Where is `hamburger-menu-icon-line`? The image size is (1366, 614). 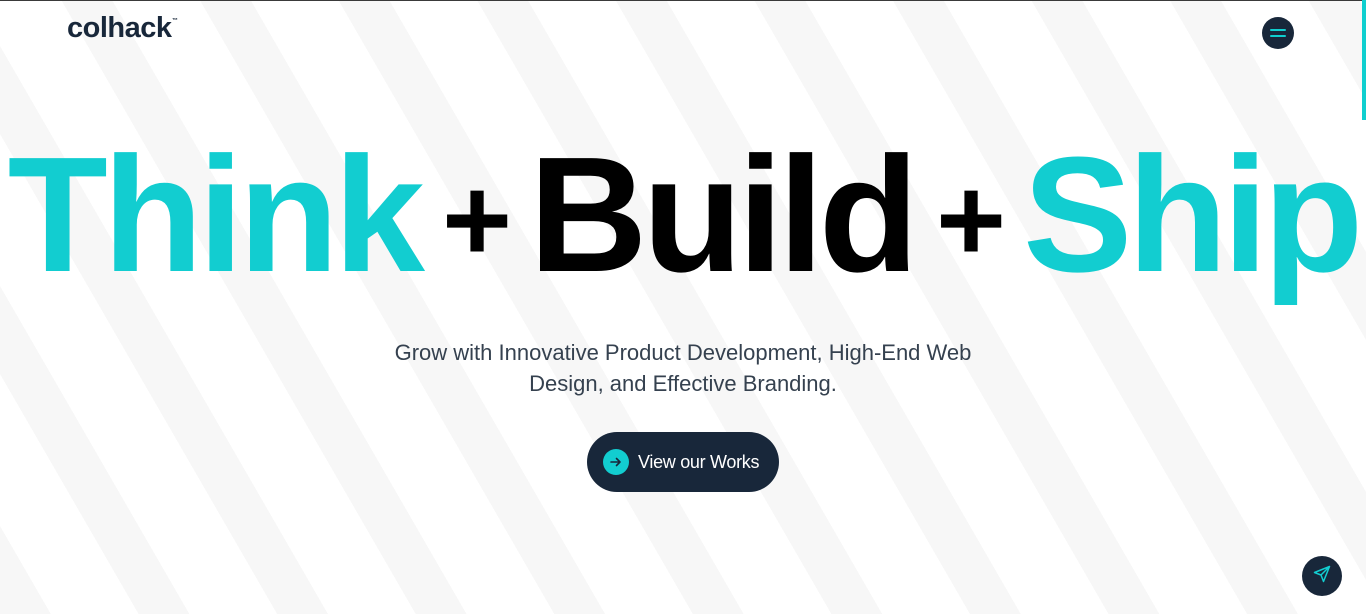
hamburger-menu-icon-line is located at coordinates (1278, 36).